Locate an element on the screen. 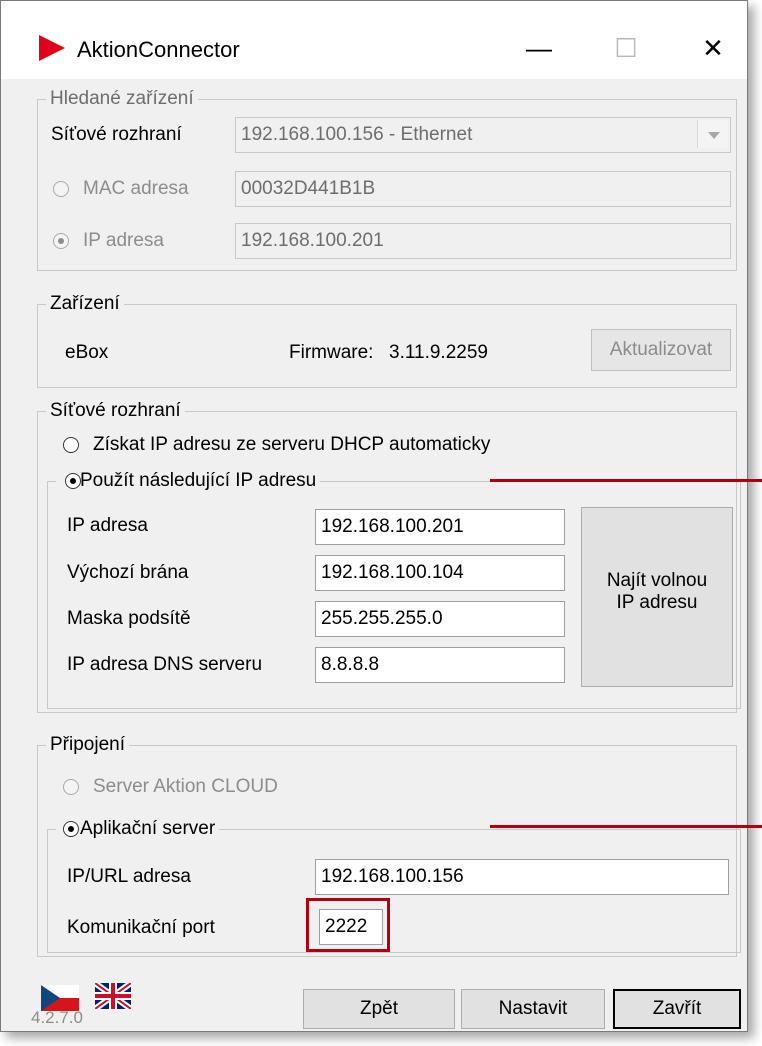  mac-address-radio is located at coordinates (61, 189).